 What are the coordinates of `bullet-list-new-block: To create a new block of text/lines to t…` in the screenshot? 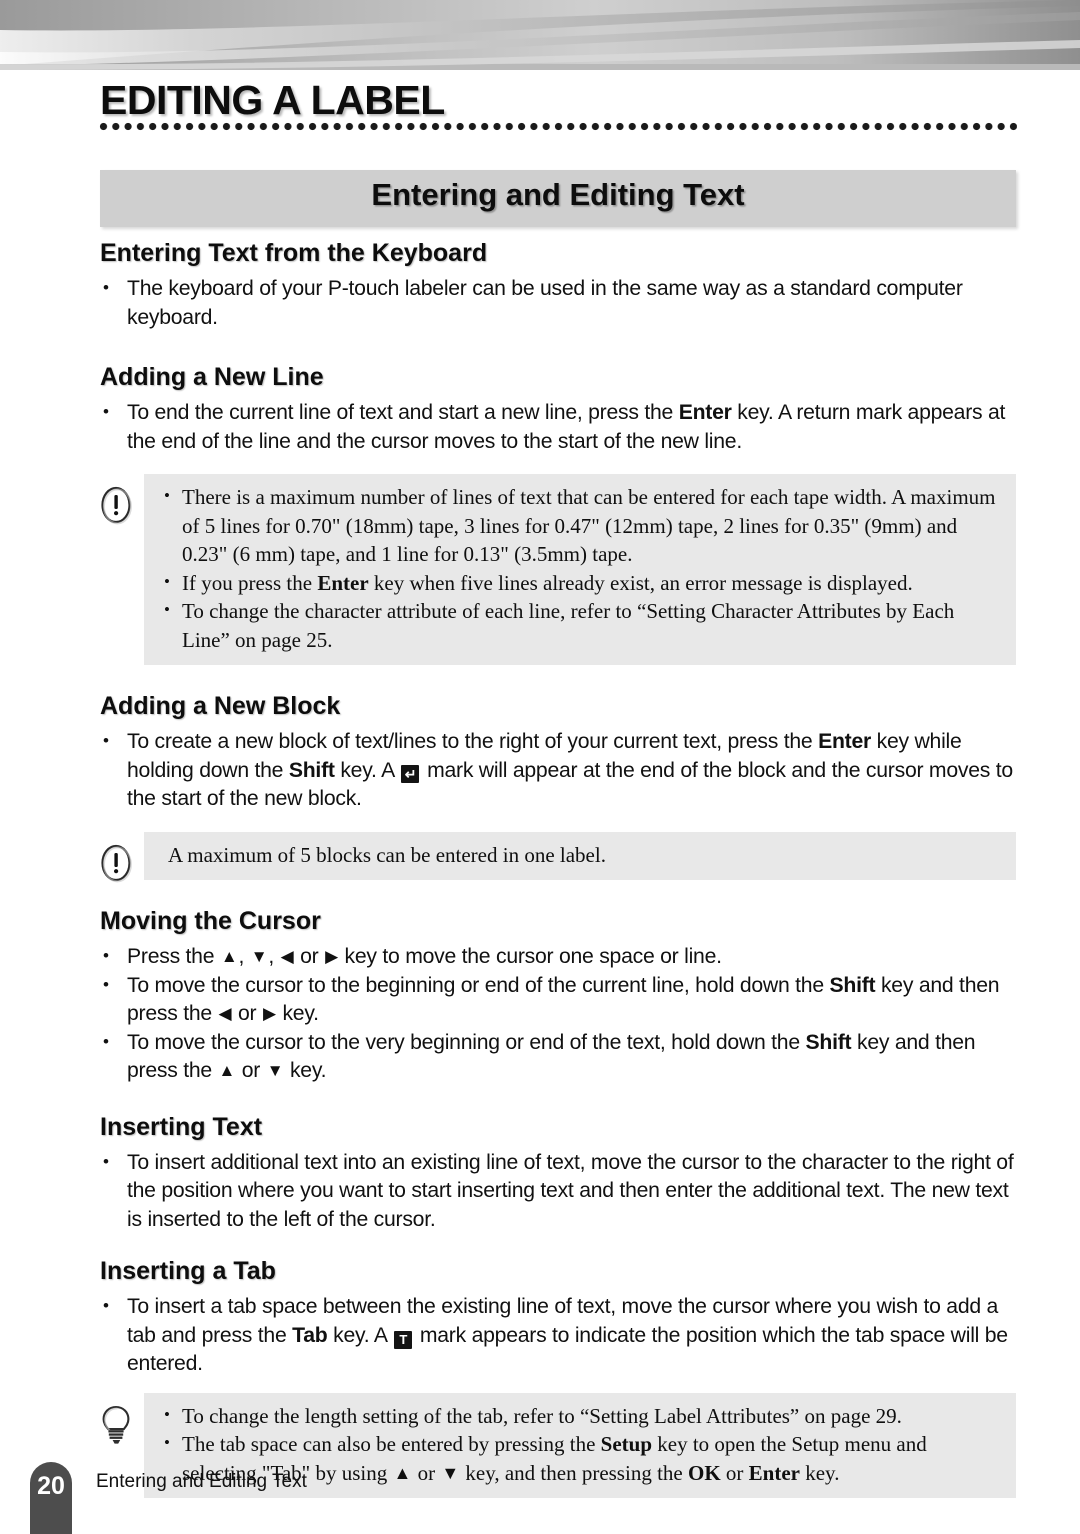 It's located at (540, 770).